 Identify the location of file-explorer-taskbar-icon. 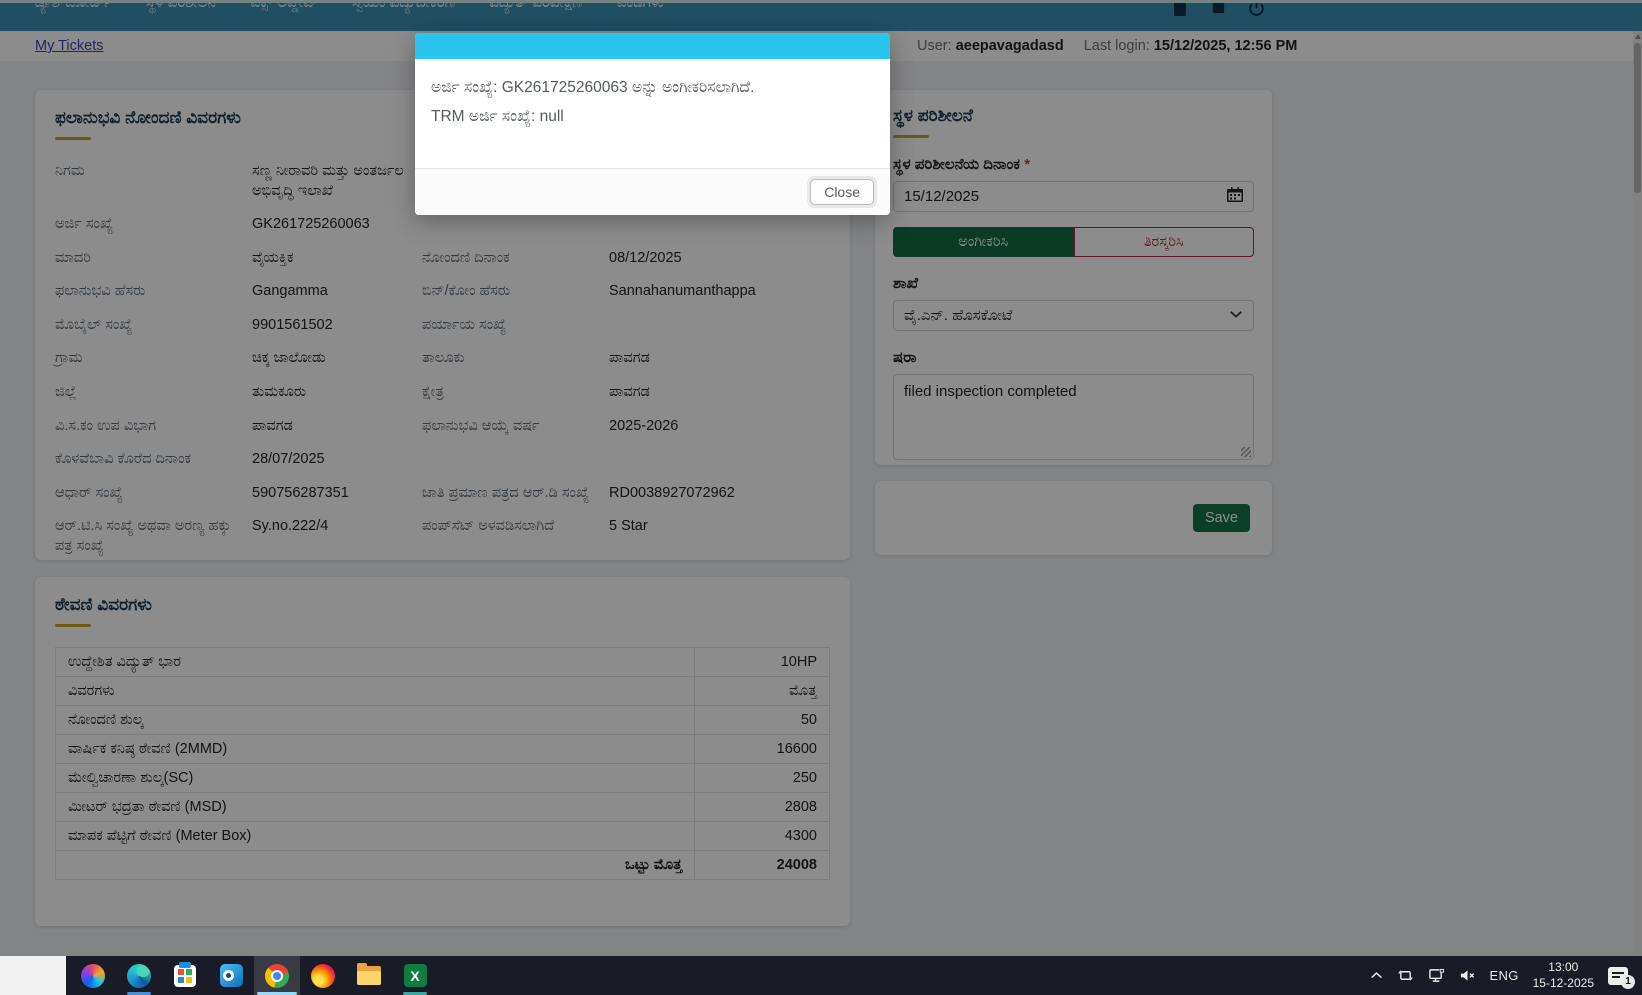
(369, 975).